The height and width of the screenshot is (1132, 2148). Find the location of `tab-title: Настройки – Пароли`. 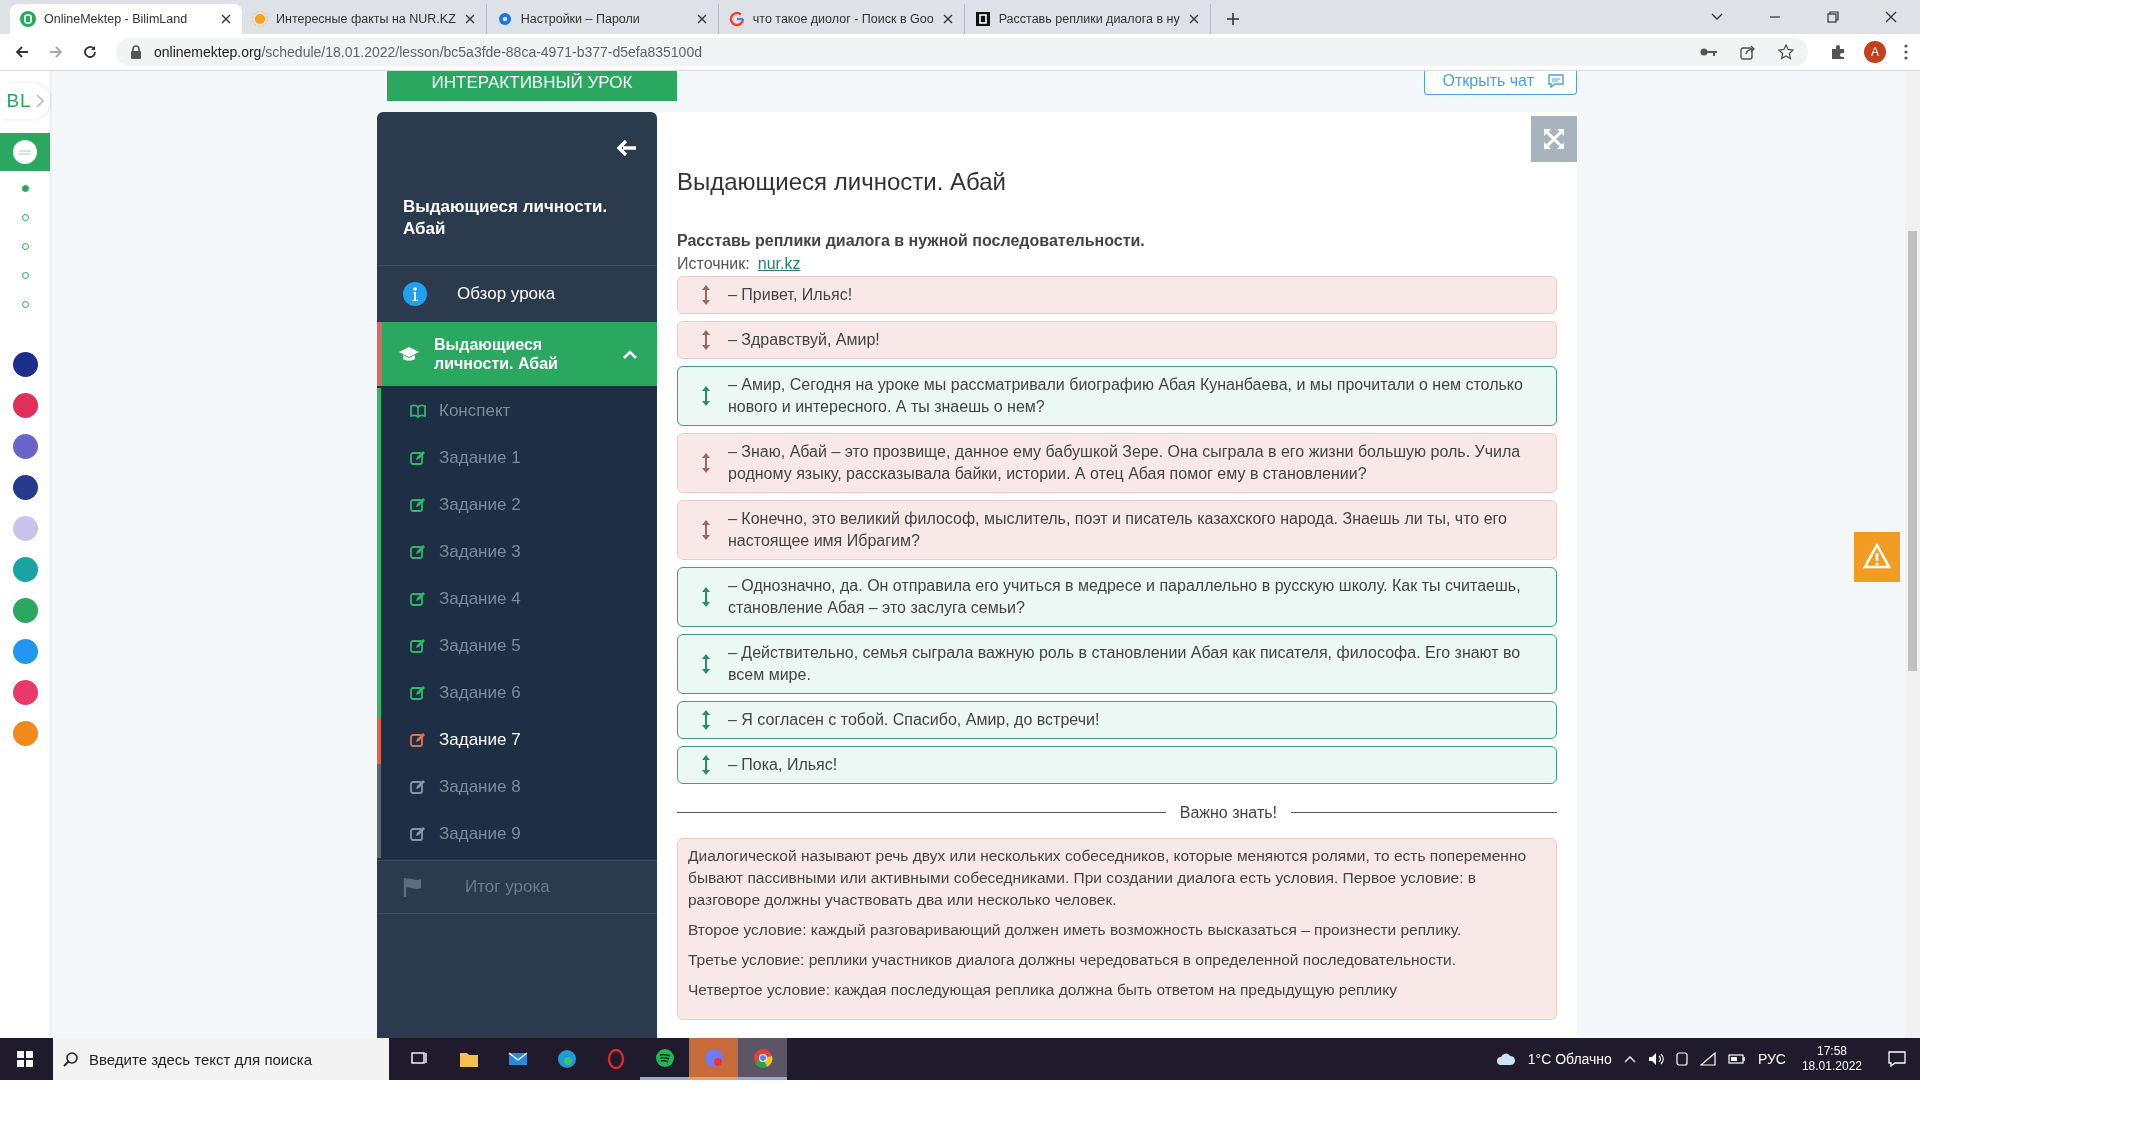

tab-title: Настройки – Пароли is located at coordinates (580, 19).